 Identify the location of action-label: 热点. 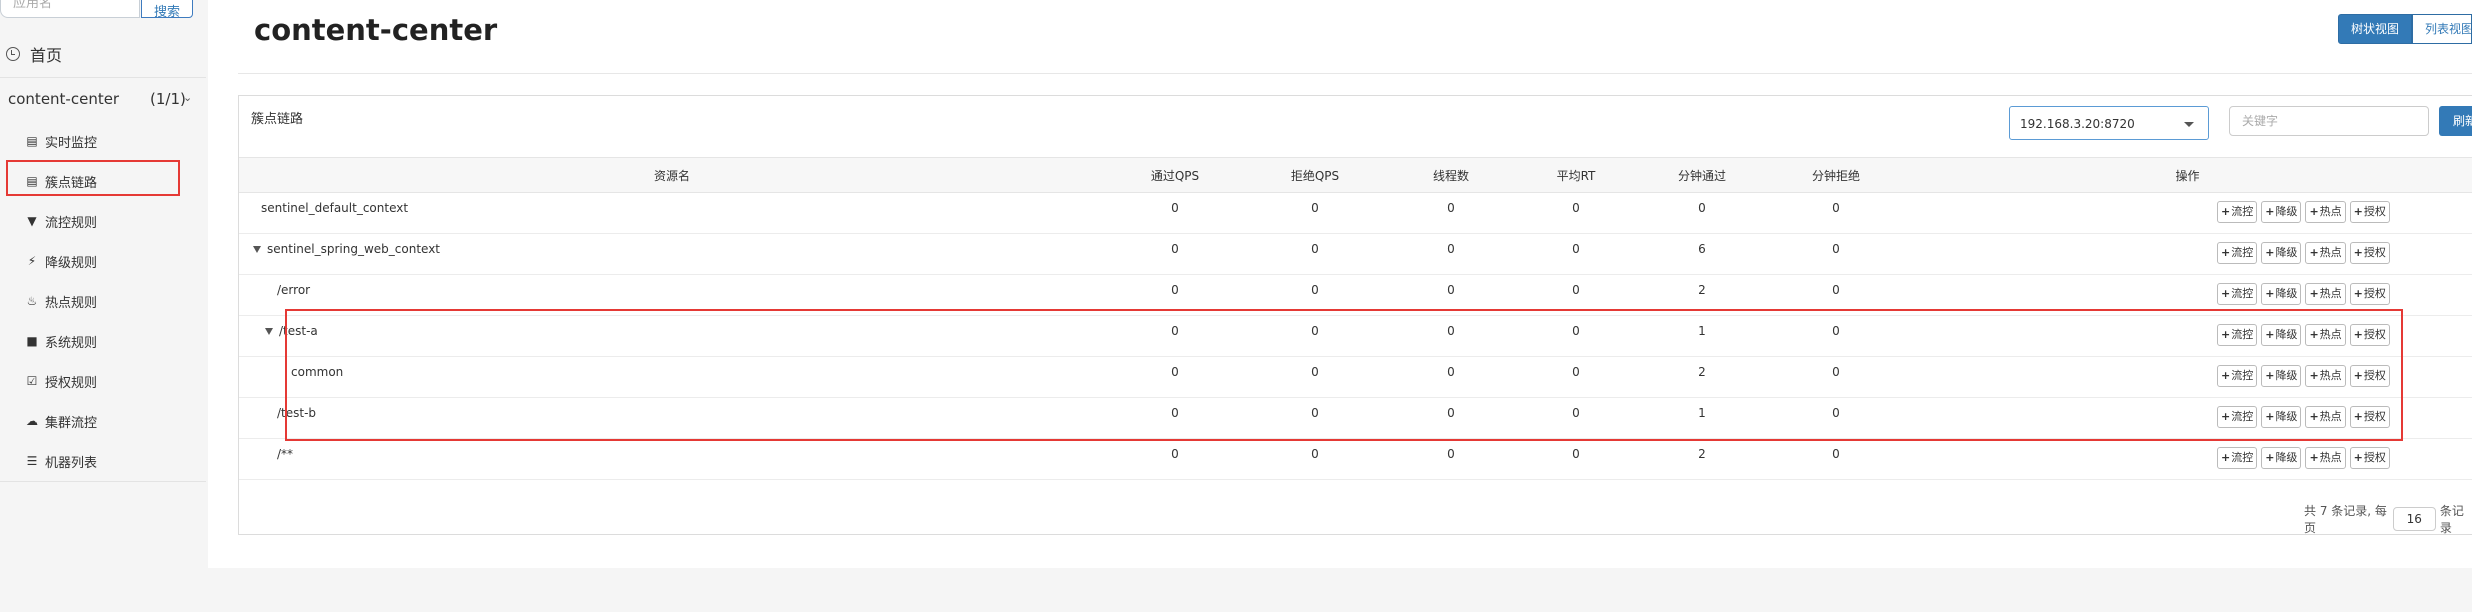
(2330, 334).